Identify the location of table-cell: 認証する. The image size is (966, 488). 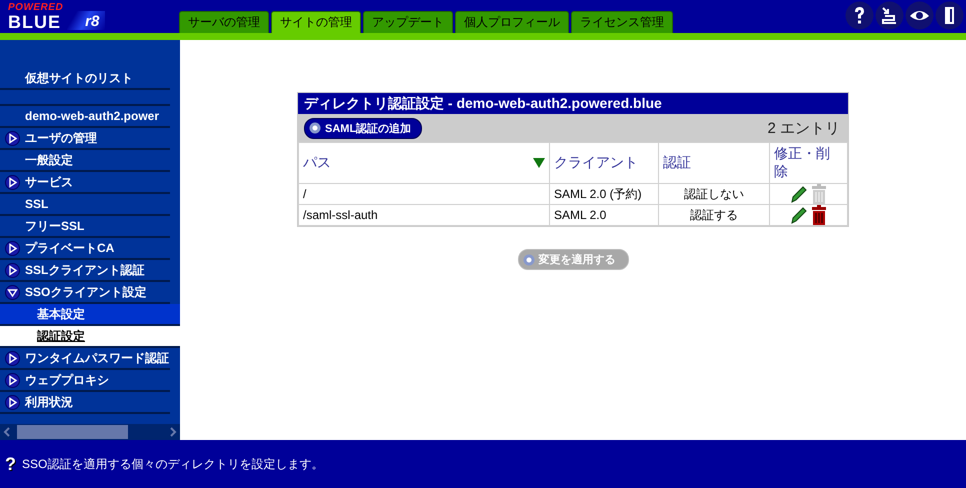
(714, 215).